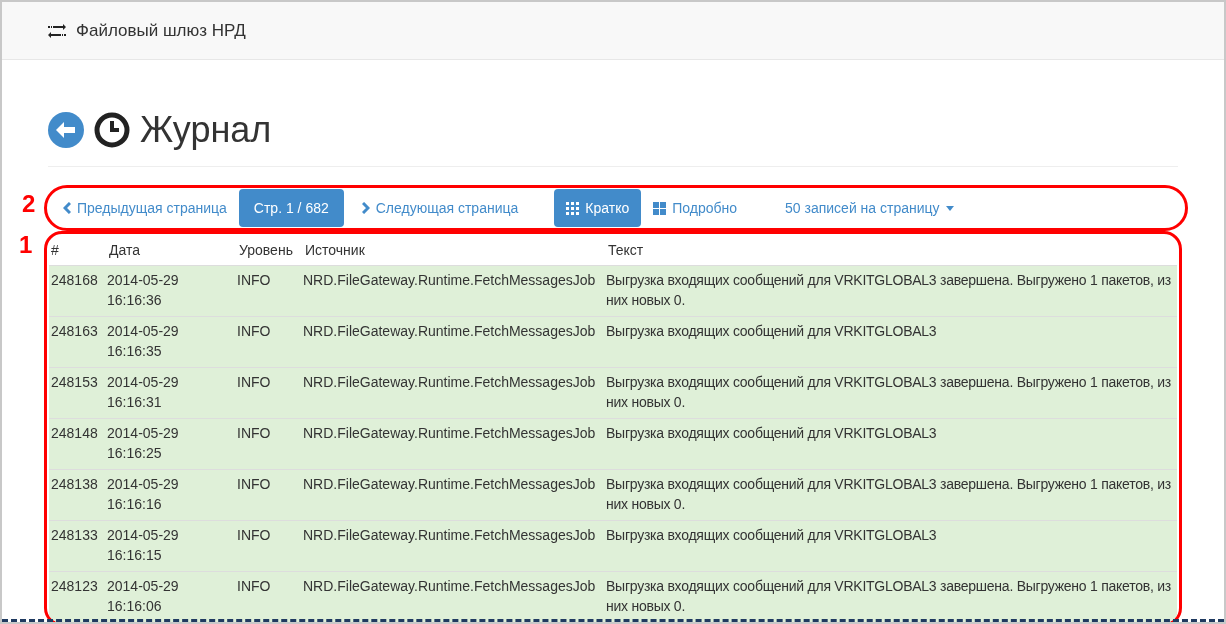 Image resolution: width=1226 pixels, height=624 pixels. I want to click on table-cell-text: 248168, so click(74, 280).